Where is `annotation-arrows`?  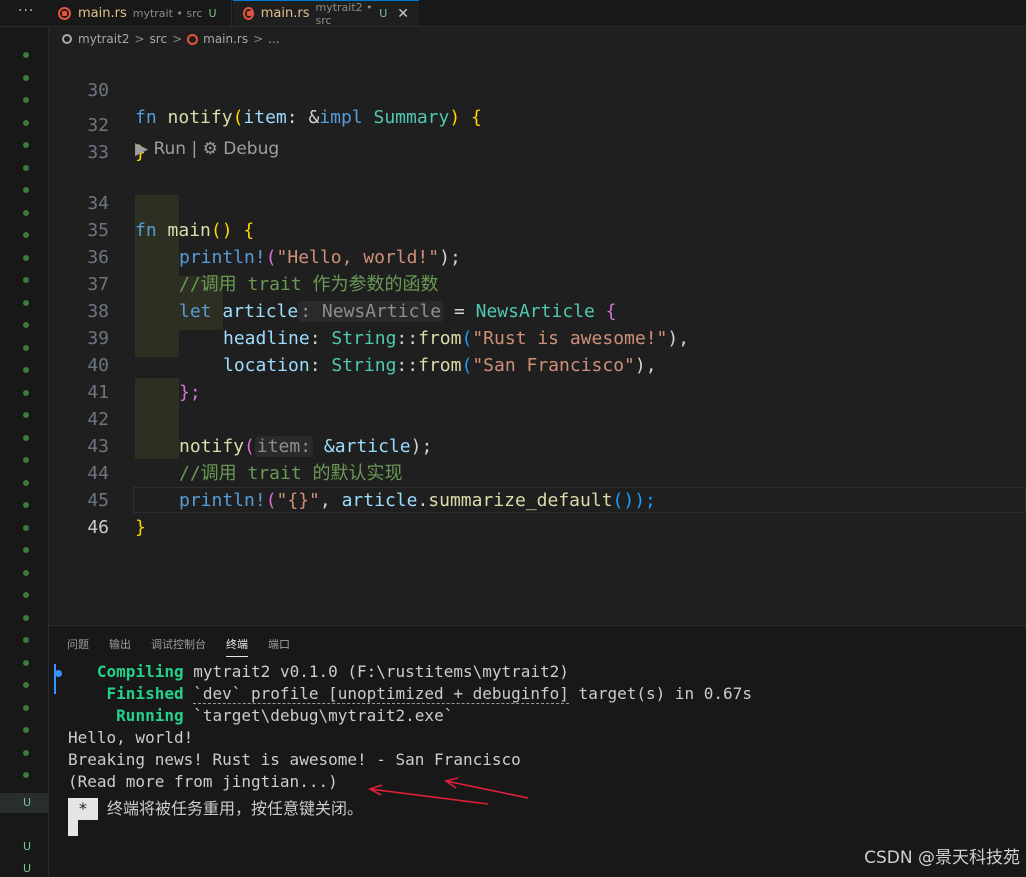 annotation-arrows is located at coordinates (448, 791).